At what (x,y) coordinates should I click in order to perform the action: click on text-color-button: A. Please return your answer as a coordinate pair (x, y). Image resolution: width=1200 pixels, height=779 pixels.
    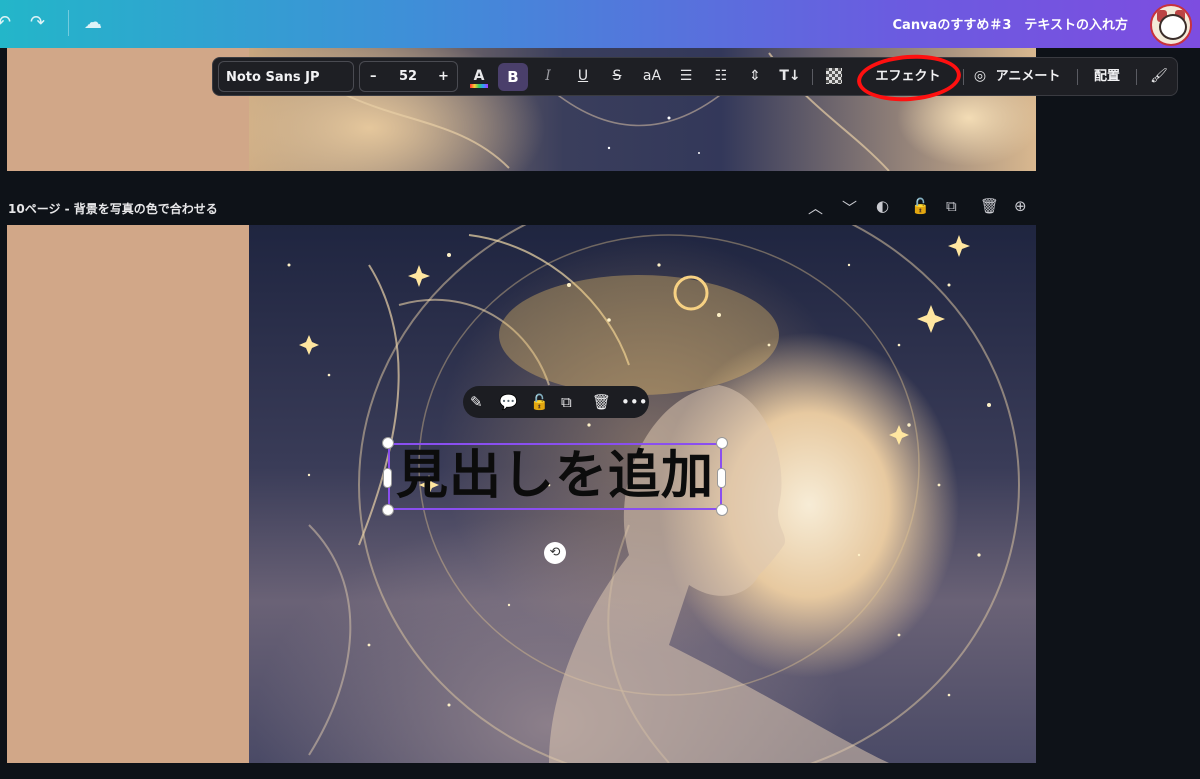
    Looking at the image, I should click on (479, 76).